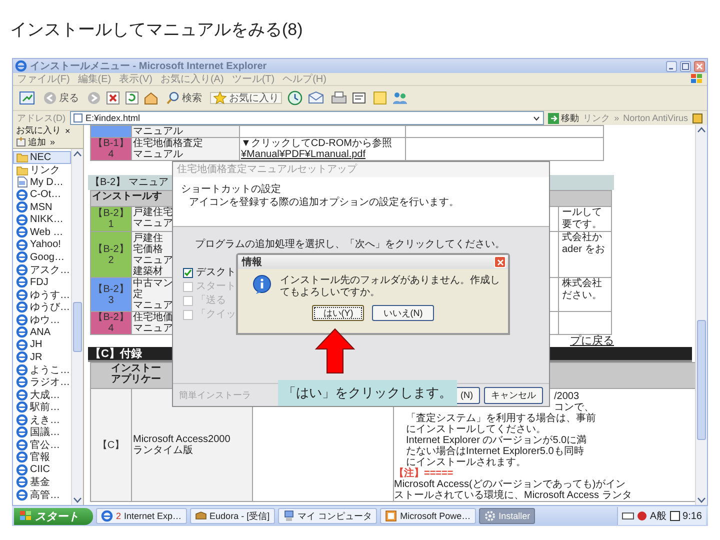 The image size is (720, 540). Describe the element at coordinates (42, 470) in the screenshot. I see `favorite-item: CIIC` at that location.